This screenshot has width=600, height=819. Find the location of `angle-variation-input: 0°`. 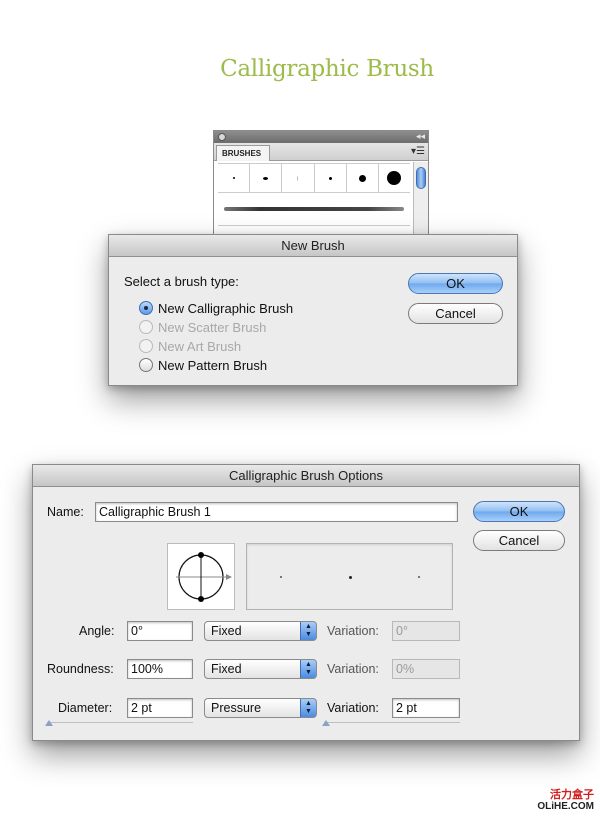

angle-variation-input: 0° is located at coordinates (426, 631).